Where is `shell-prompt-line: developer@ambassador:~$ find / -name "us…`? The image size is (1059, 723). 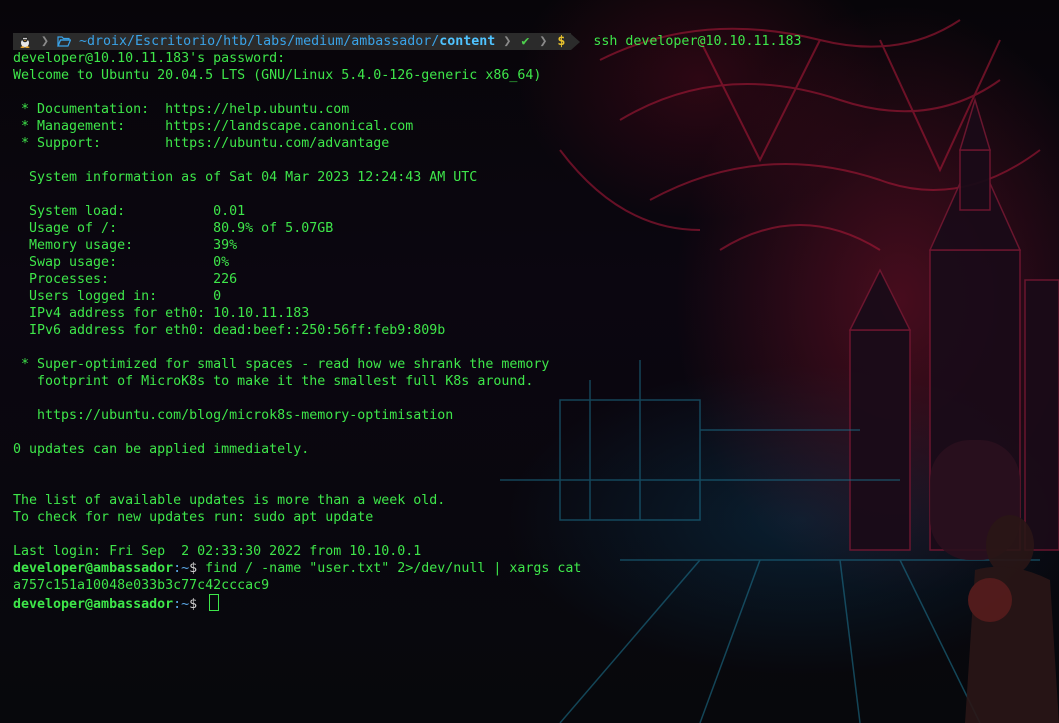 shell-prompt-line: developer@ambassador:~$ find / -name "us… is located at coordinates (536, 568).